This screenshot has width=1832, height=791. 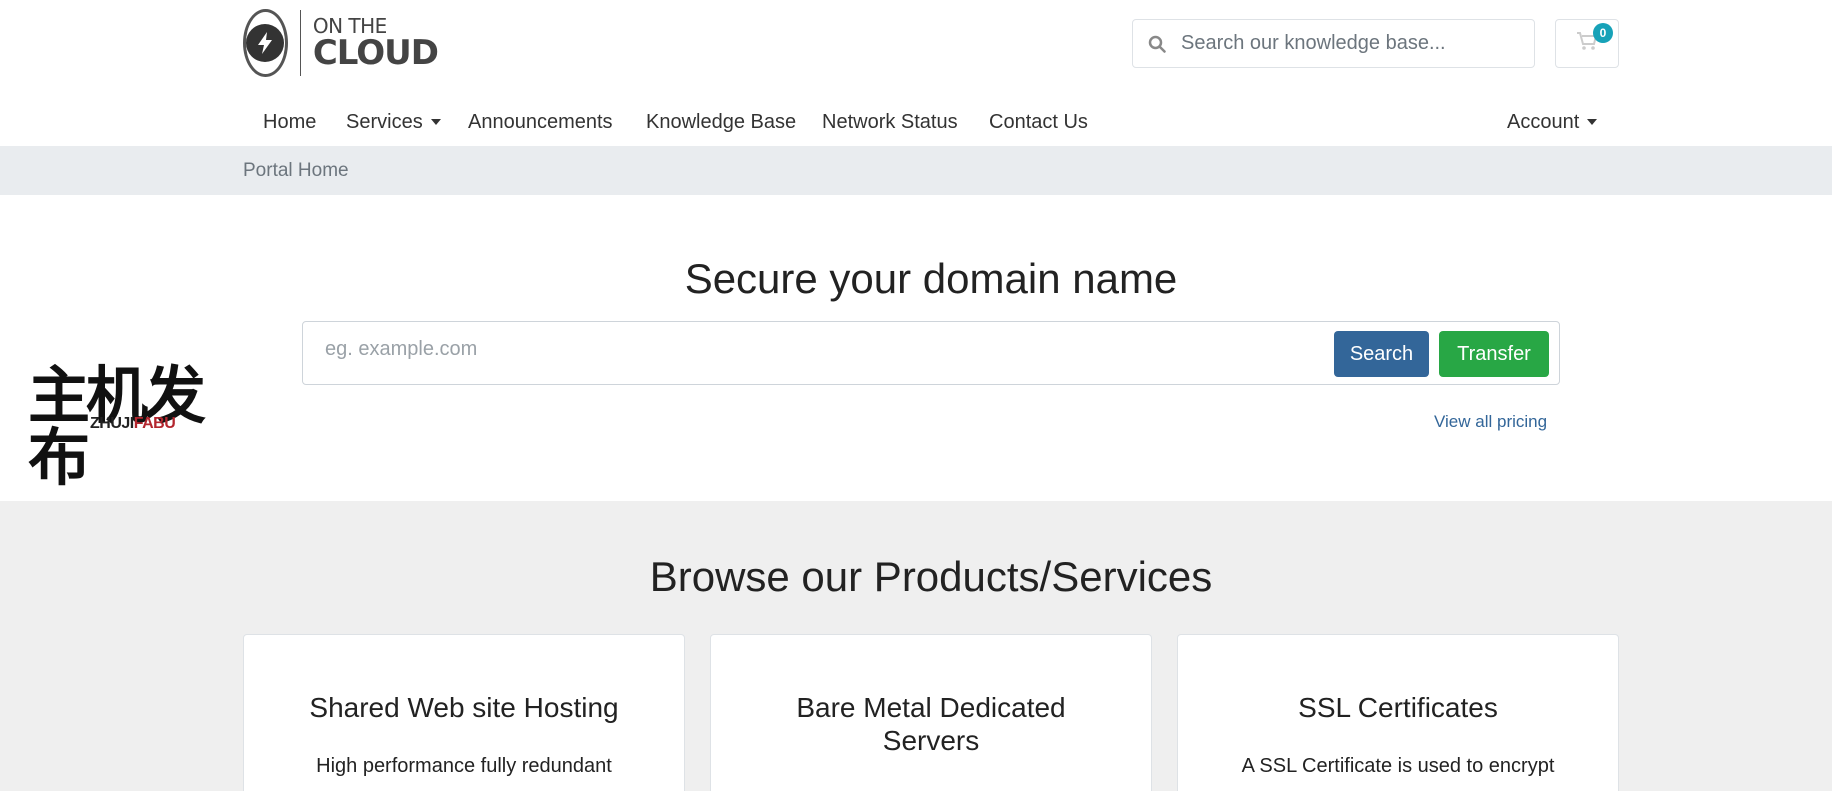 I want to click on breadcrumb-portal-home: Portal Home, so click(x=296, y=171).